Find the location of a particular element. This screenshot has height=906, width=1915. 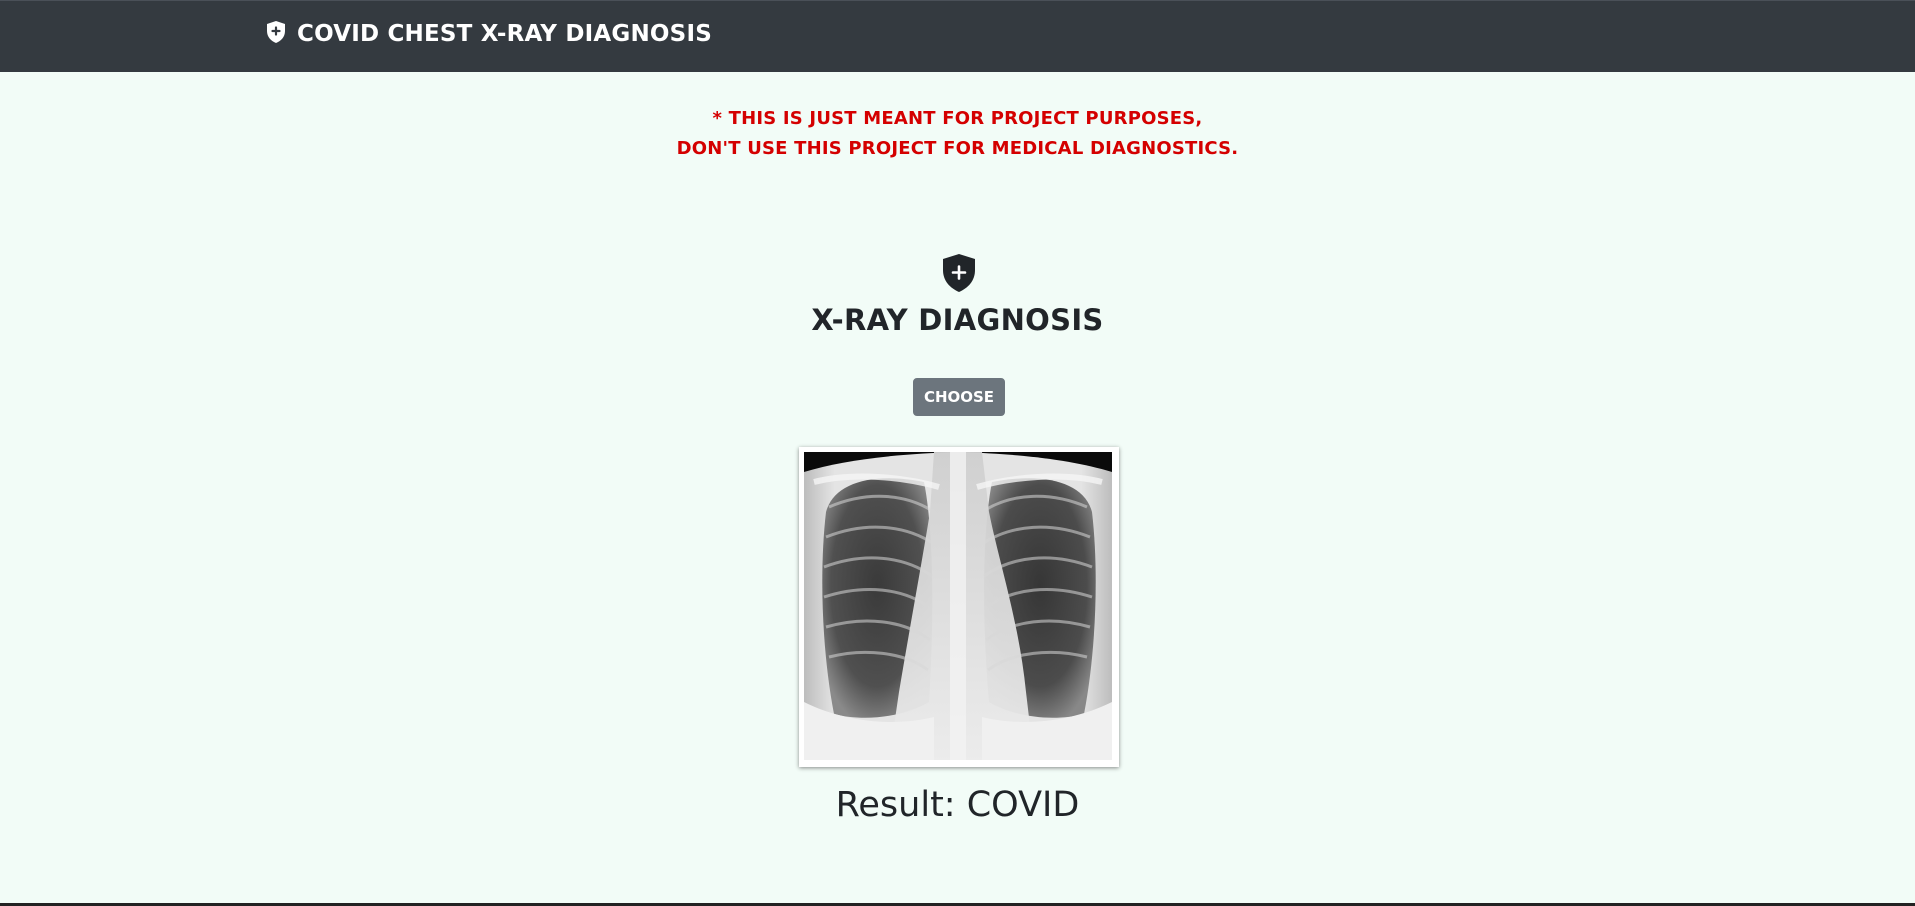

navbar-brand: COVID CHEST X-RAY DIAGNOSIS is located at coordinates (488, 34).